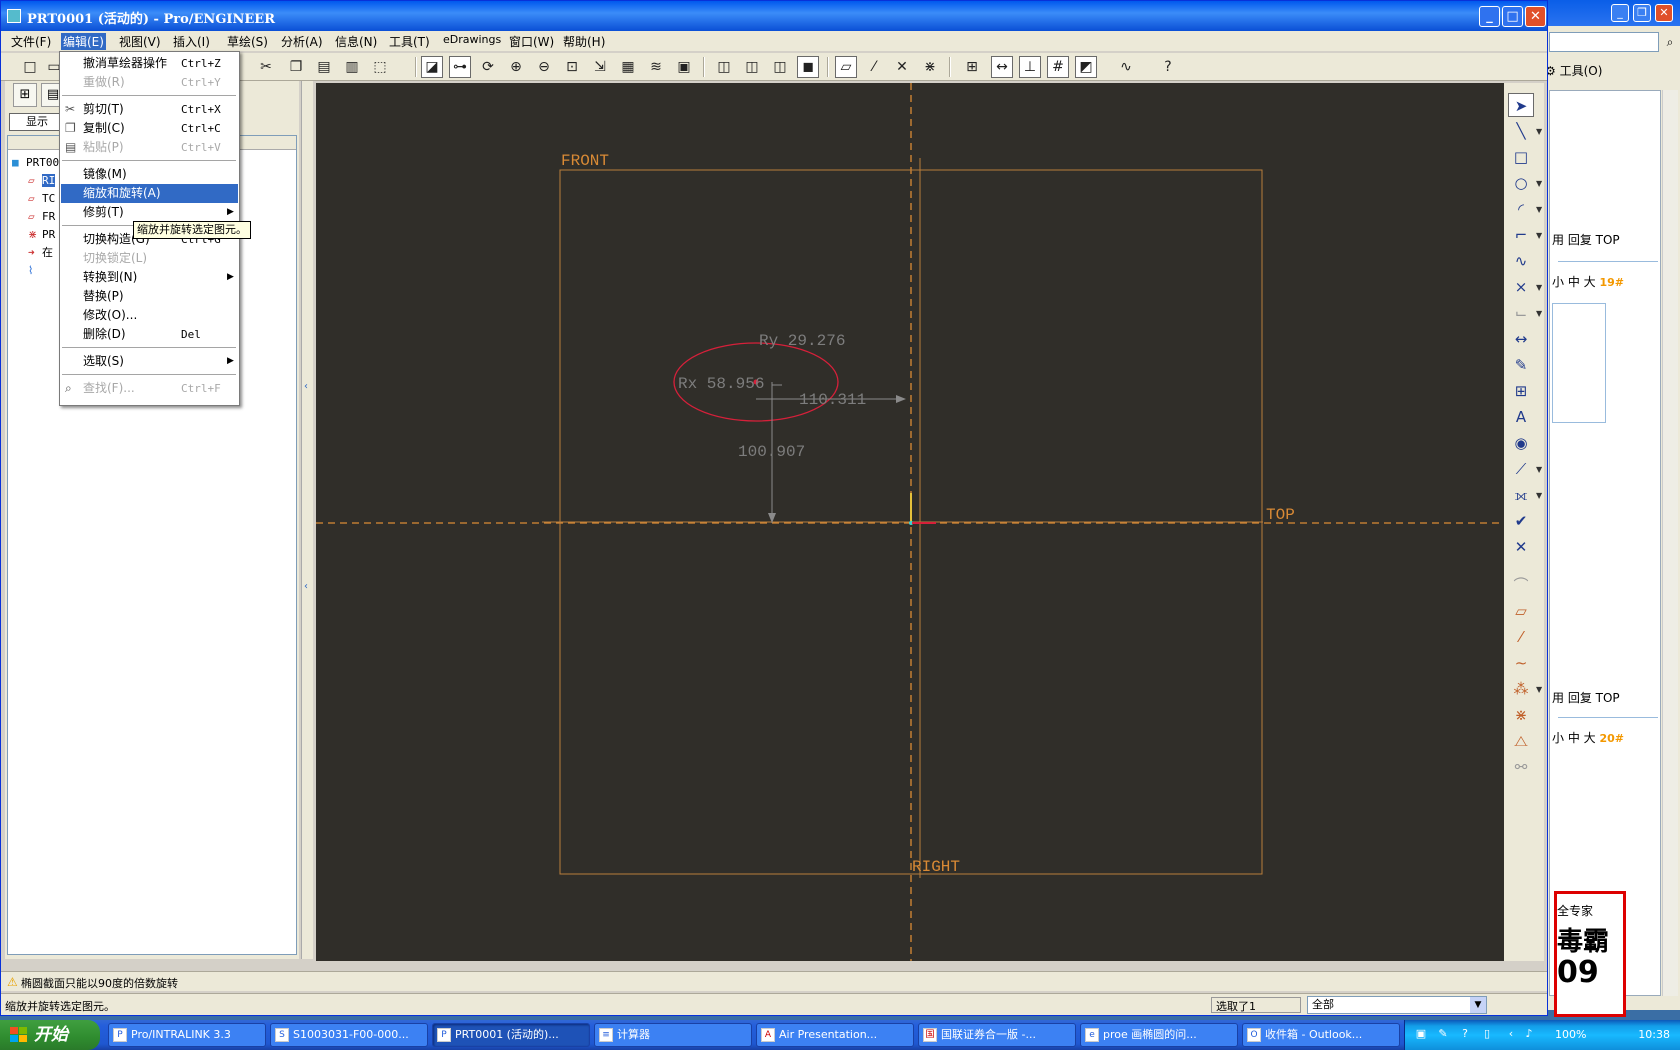 This screenshot has width=1680, height=1050. Describe the element at coordinates (1443, 1035) in the screenshot. I see `tray-app-icon: ✎` at that location.